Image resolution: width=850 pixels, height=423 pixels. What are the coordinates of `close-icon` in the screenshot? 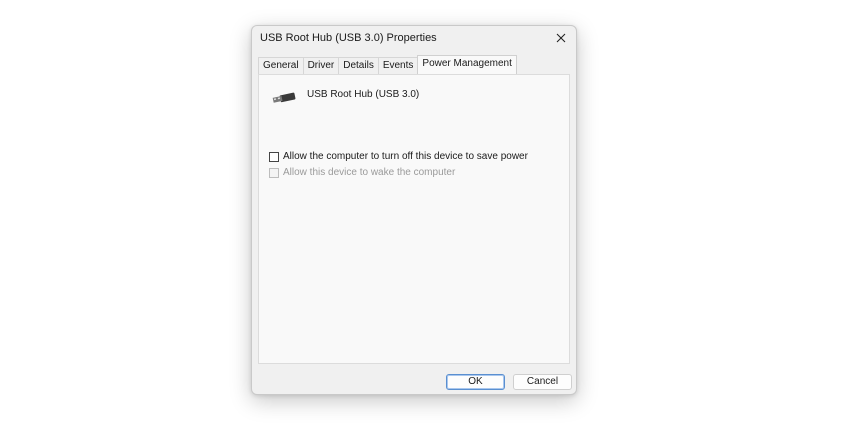 It's located at (561, 38).